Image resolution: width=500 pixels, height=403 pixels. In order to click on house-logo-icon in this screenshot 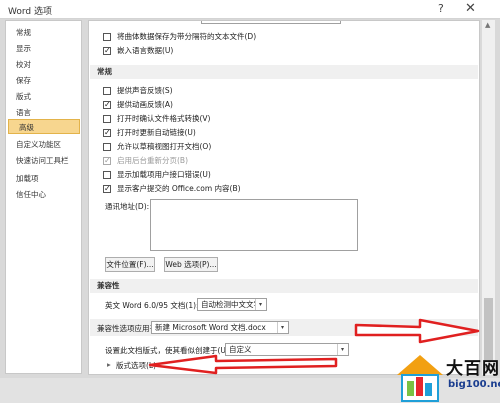, I will do `click(420, 378)`.